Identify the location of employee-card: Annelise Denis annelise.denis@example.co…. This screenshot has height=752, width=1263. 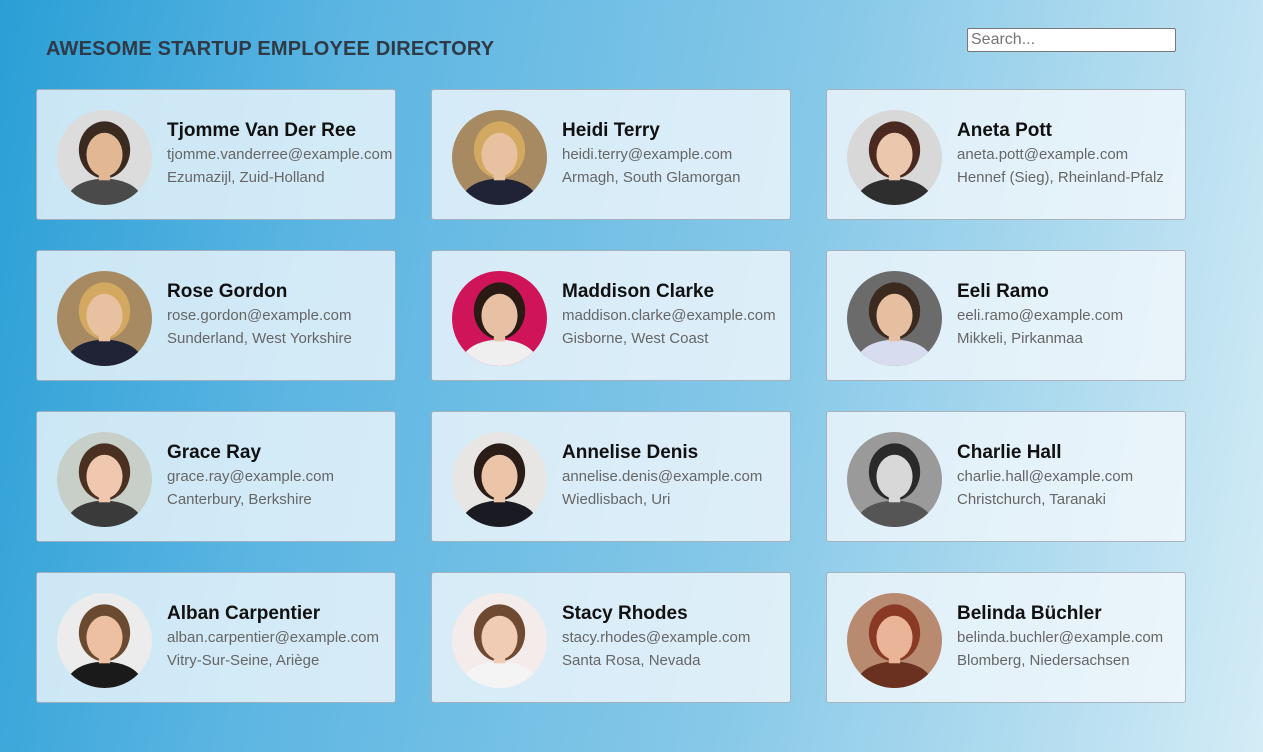
(611, 476).